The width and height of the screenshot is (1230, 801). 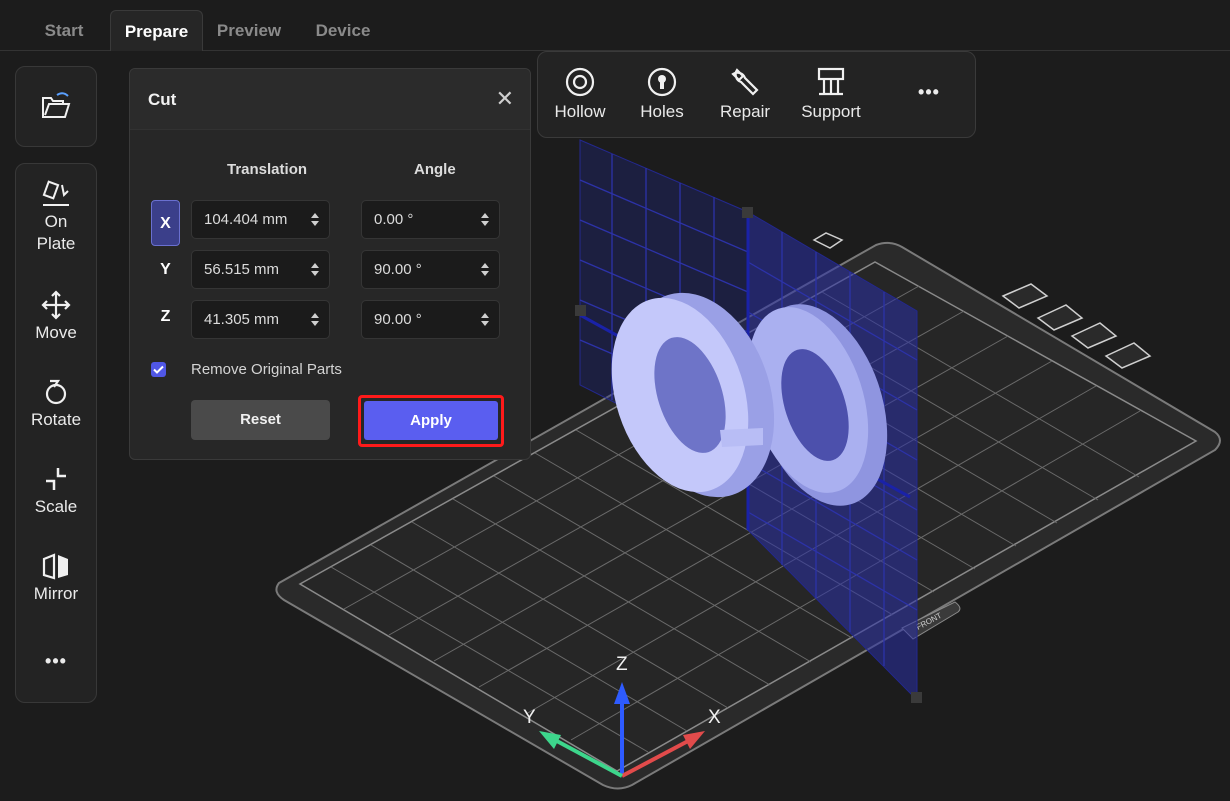 What do you see at coordinates (165, 317) in the screenshot?
I see `axis-z-button: Z` at bounding box center [165, 317].